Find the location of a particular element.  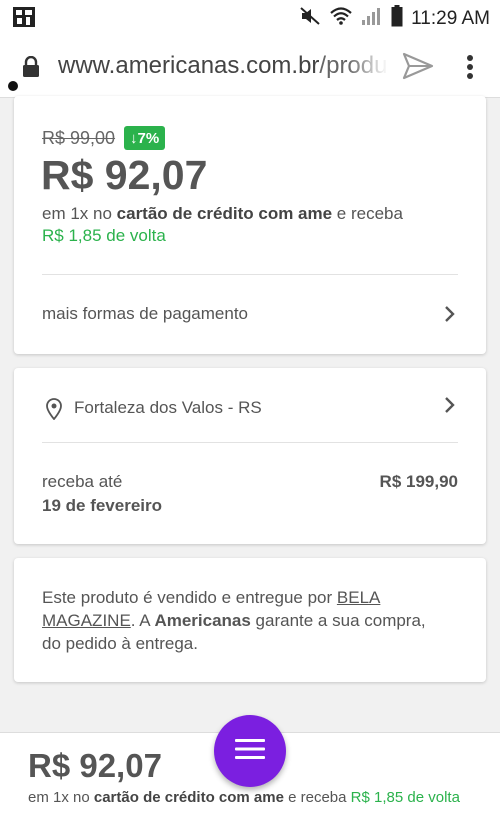

lock-icon is located at coordinates (31, 69).